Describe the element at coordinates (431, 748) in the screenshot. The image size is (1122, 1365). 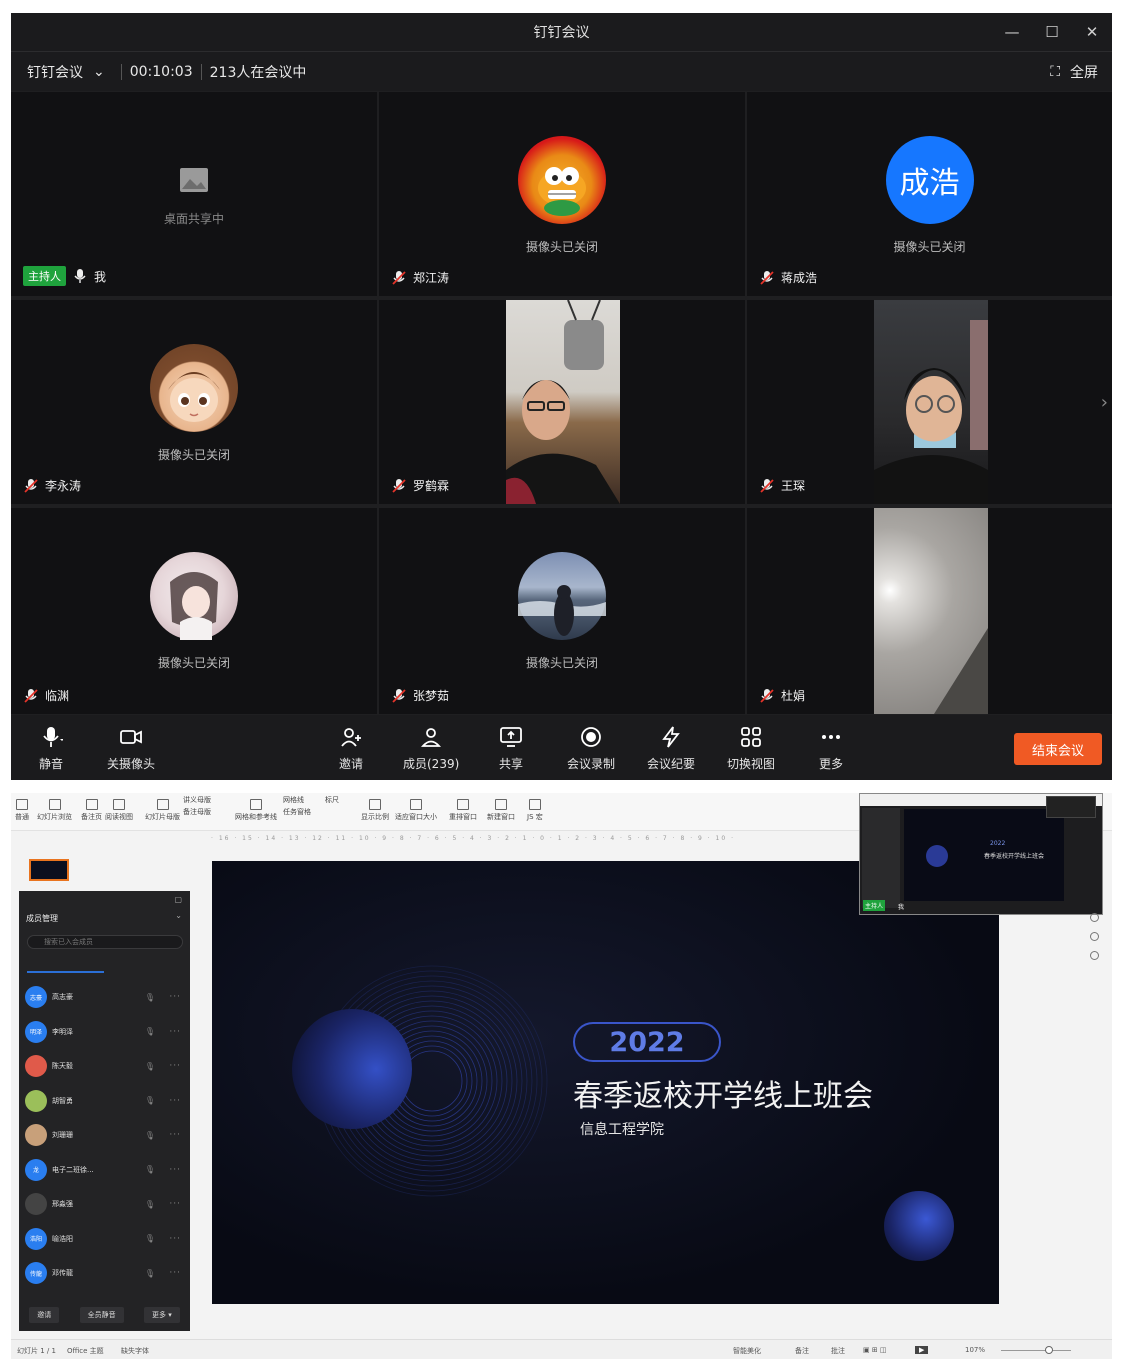
I see `members-button: 成员(239)` at that location.